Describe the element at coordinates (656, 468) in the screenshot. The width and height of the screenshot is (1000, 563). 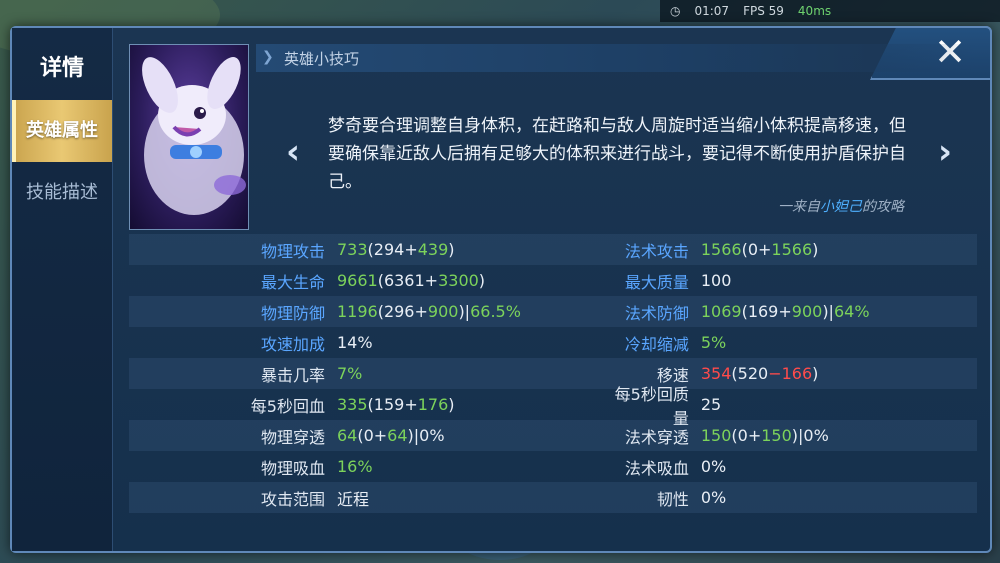
I see `stat-label: 法术吸血` at that location.